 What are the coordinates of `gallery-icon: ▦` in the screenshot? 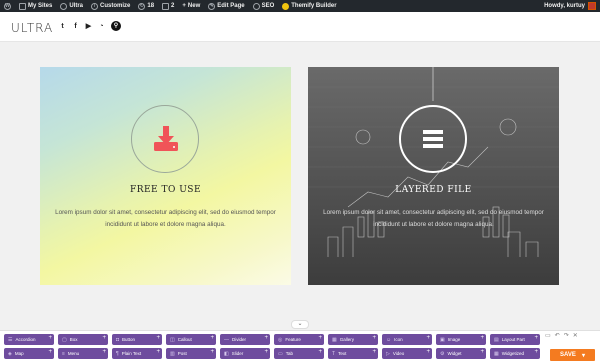 It's located at (334, 339).